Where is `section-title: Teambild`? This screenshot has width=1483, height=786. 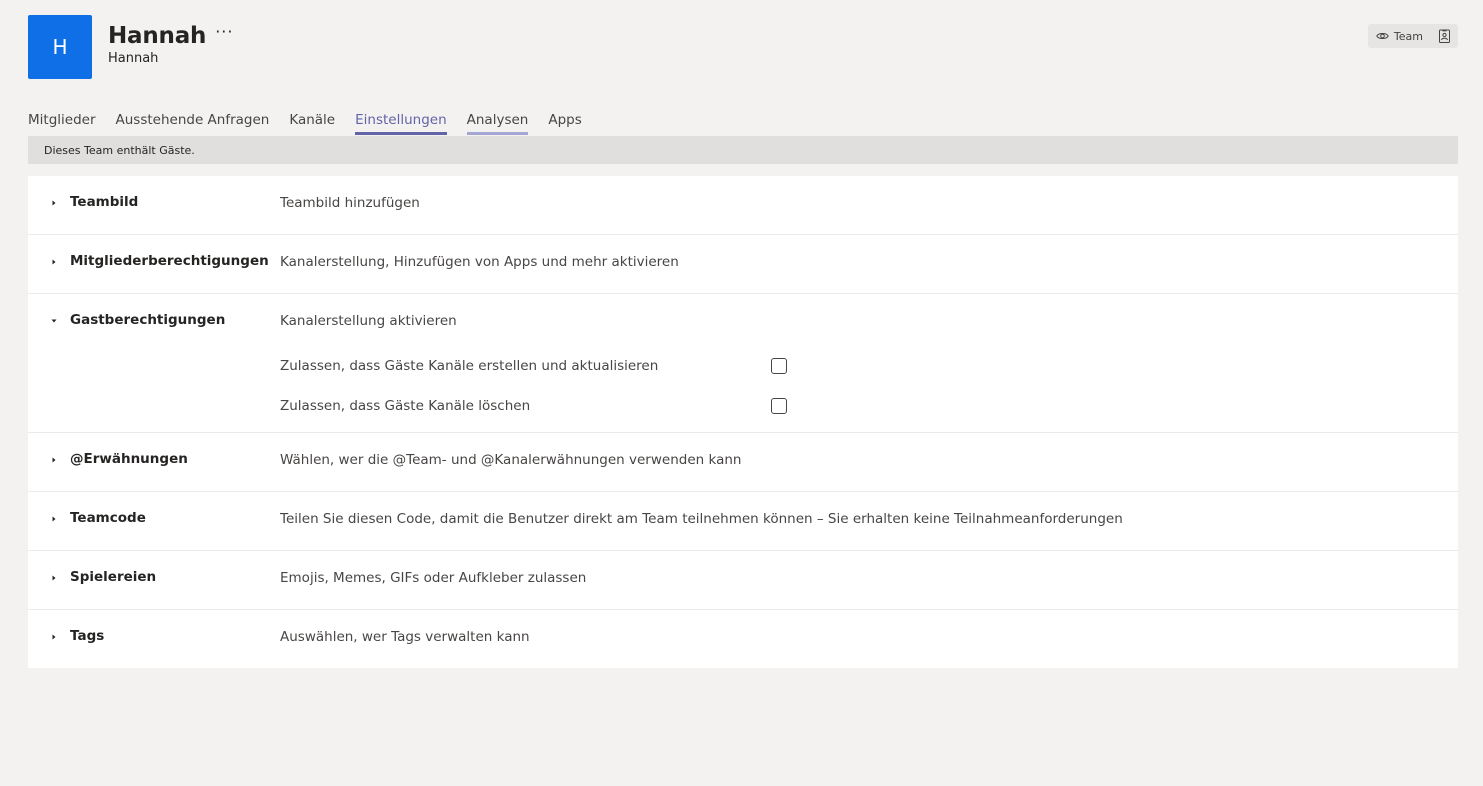
section-title: Teambild is located at coordinates (104, 202).